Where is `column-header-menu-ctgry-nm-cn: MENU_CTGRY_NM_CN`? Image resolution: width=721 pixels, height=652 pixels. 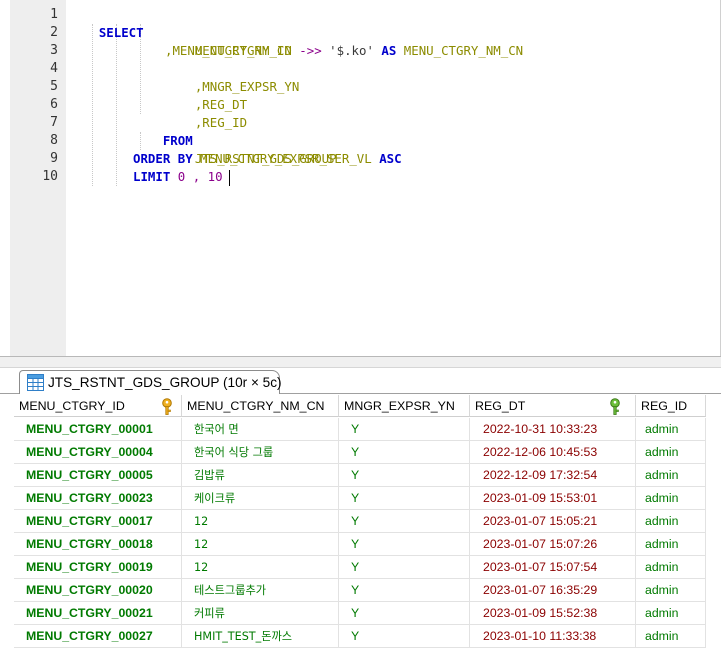 column-header-menu-ctgry-nm-cn: MENU_CTGRY_NM_CN is located at coordinates (260, 406).